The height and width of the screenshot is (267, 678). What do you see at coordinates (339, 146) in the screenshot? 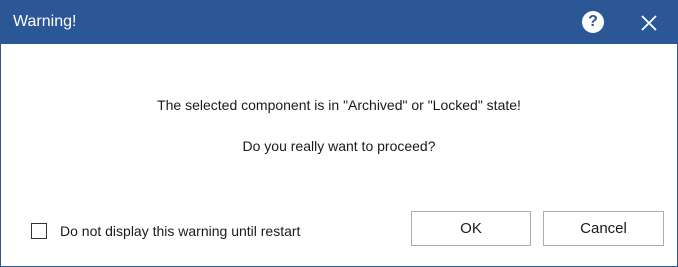
I see `confirmation-question: Do you really want to proceed?` at bounding box center [339, 146].